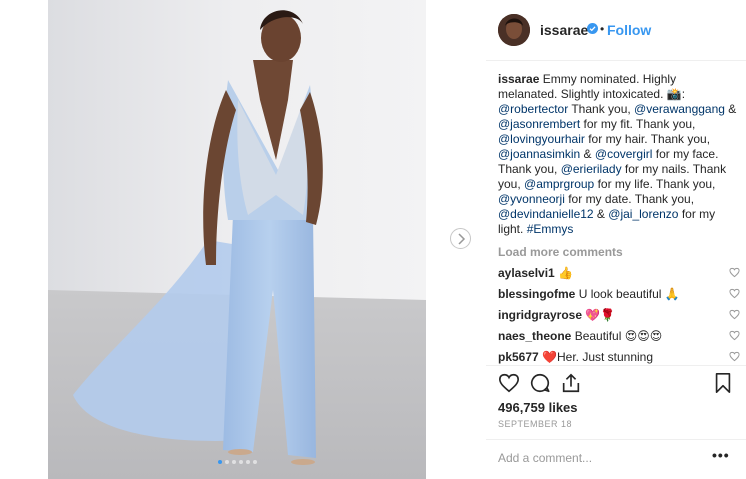 The height and width of the screenshot is (479, 746). What do you see at coordinates (237, 460) in the screenshot?
I see `carousel-indicator` at bounding box center [237, 460].